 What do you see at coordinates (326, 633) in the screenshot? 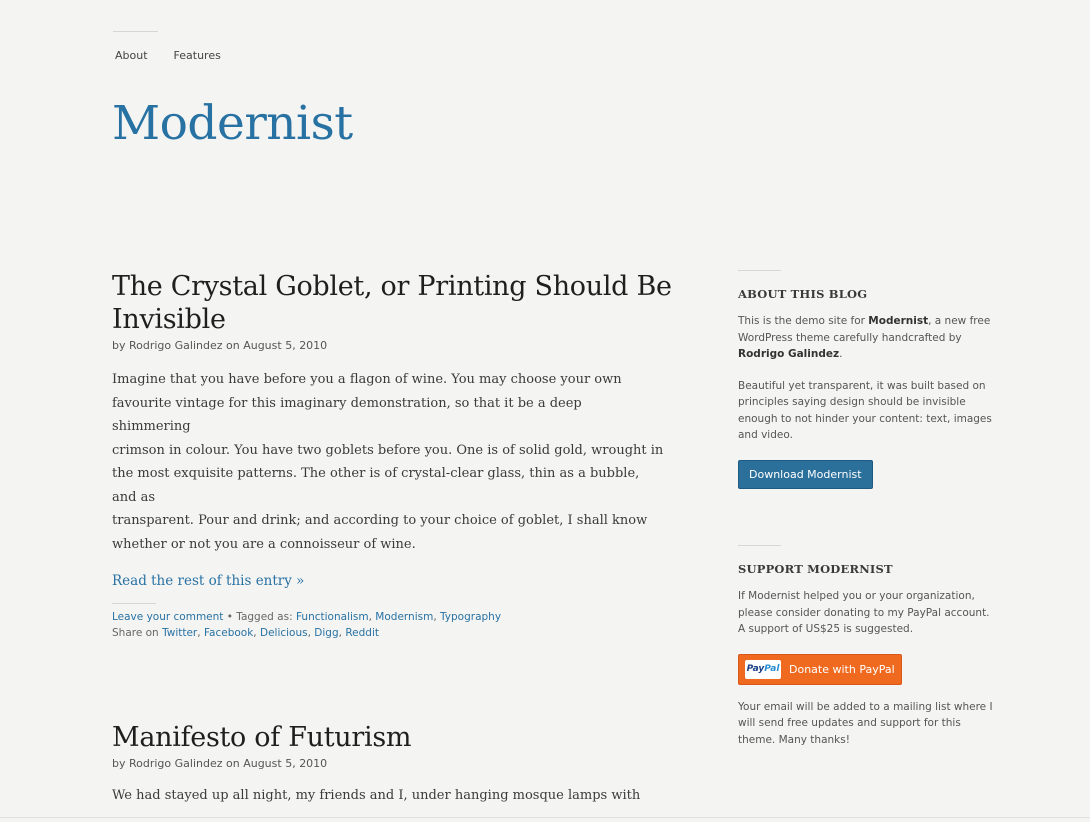
I see `share-link-digg: Digg` at bounding box center [326, 633].